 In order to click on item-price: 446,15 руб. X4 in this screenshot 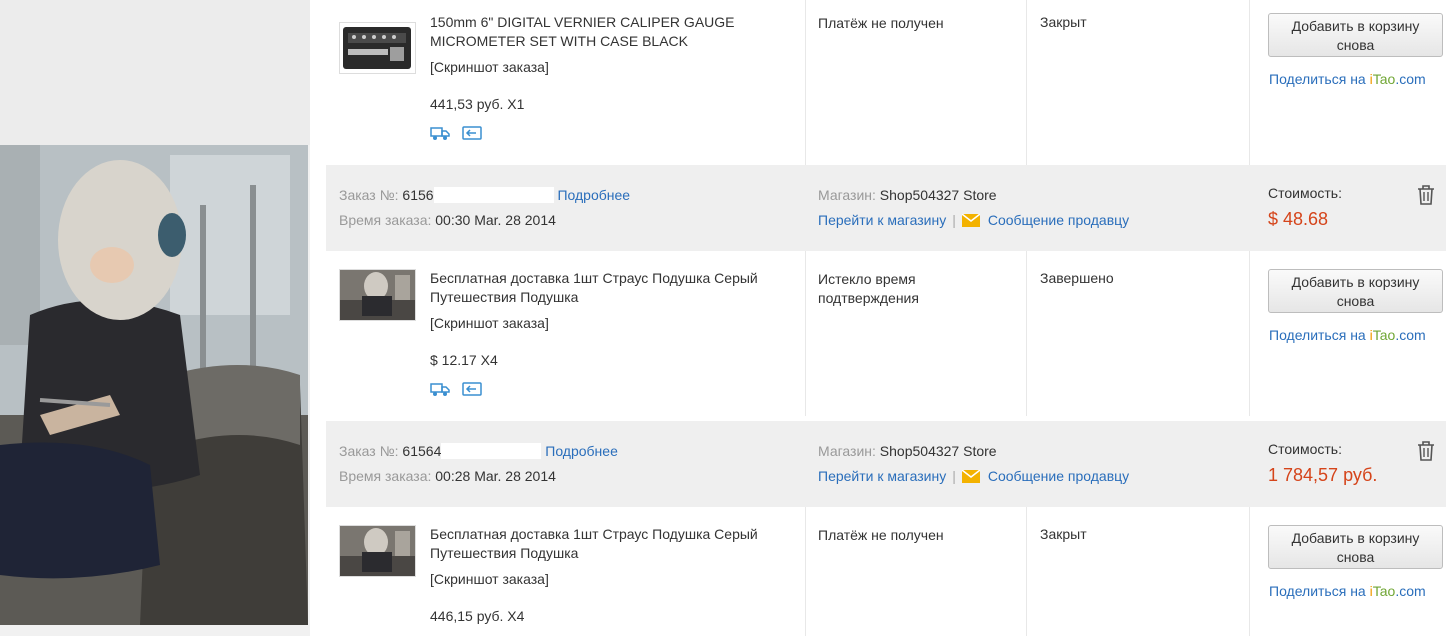, I will do `click(477, 616)`.